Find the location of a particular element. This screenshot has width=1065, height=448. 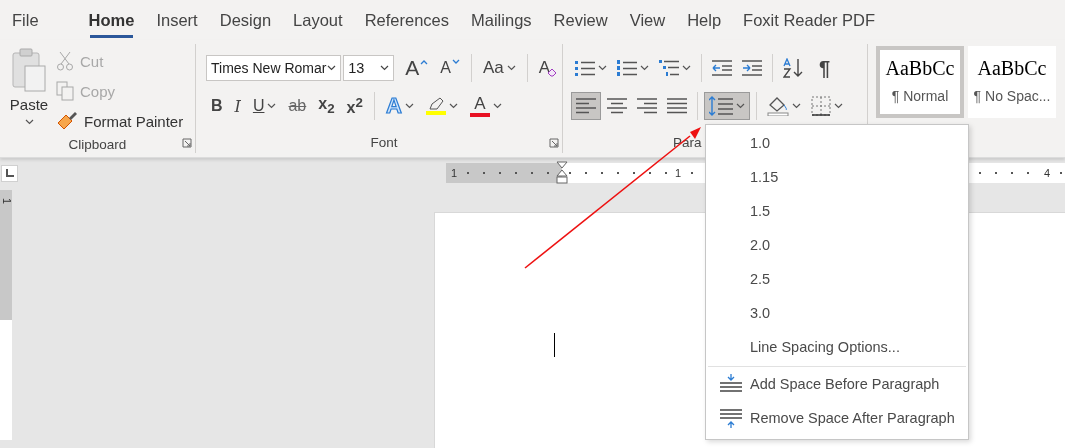

group-label: Clipboard is located at coordinates (97, 144).